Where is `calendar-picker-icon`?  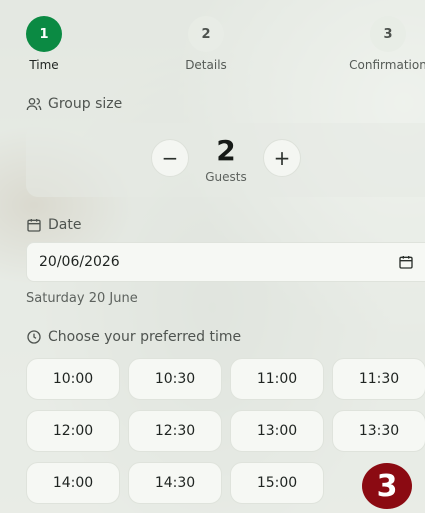 calendar-picker-icon is located at coordinates (406, 262).